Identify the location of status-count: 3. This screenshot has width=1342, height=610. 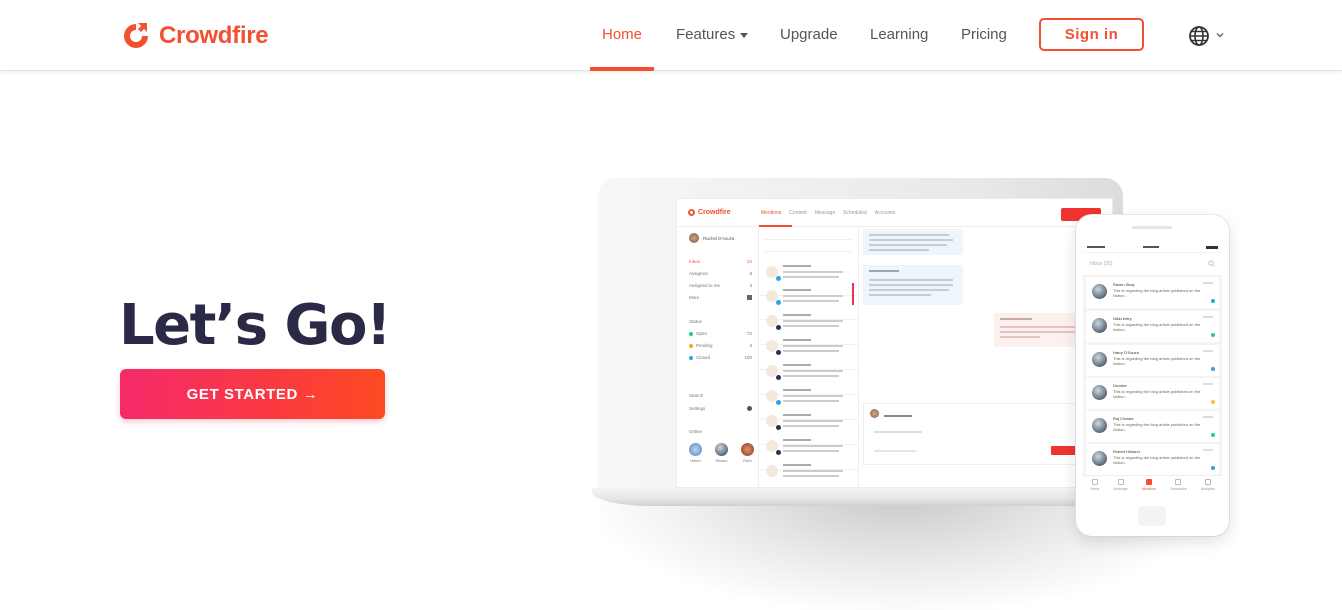
(750, 345).